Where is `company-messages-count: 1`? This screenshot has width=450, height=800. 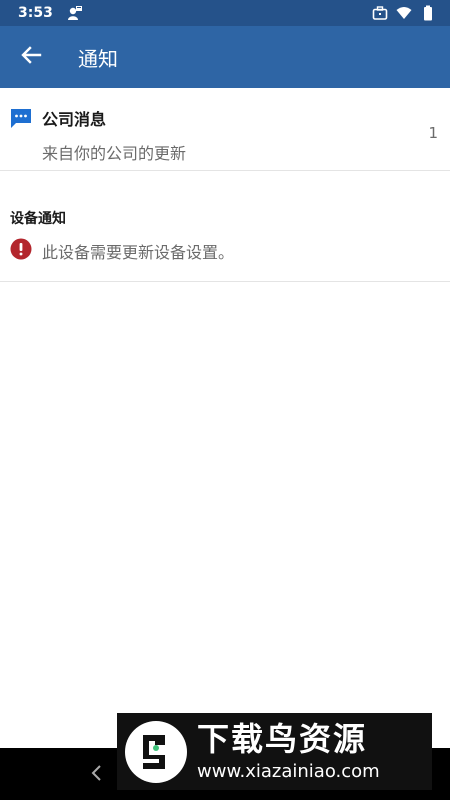
company-messages-count: 1 is located at coordinates (433, 133).